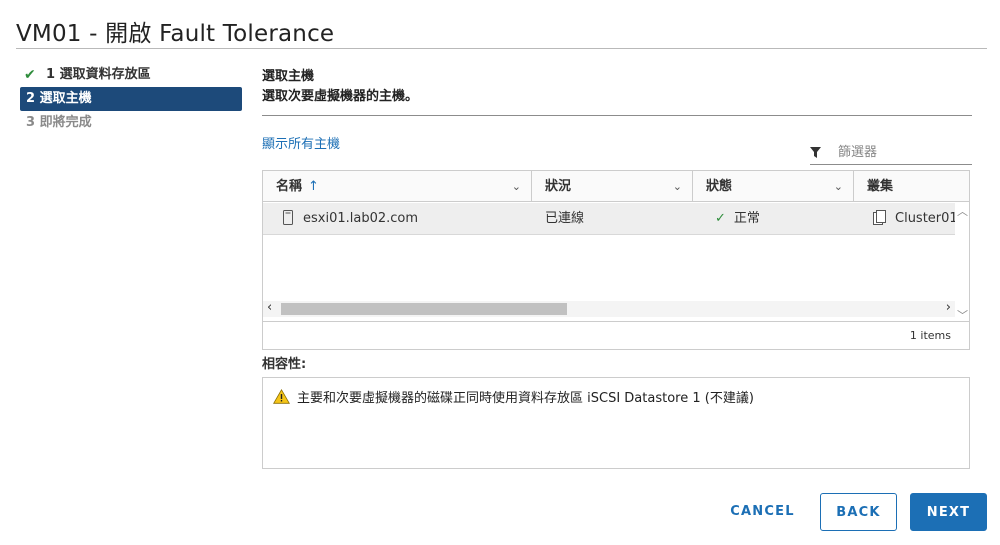 The image size is (1000, 545). I want to click on grid-footer: 1 items, so click(616, 335).